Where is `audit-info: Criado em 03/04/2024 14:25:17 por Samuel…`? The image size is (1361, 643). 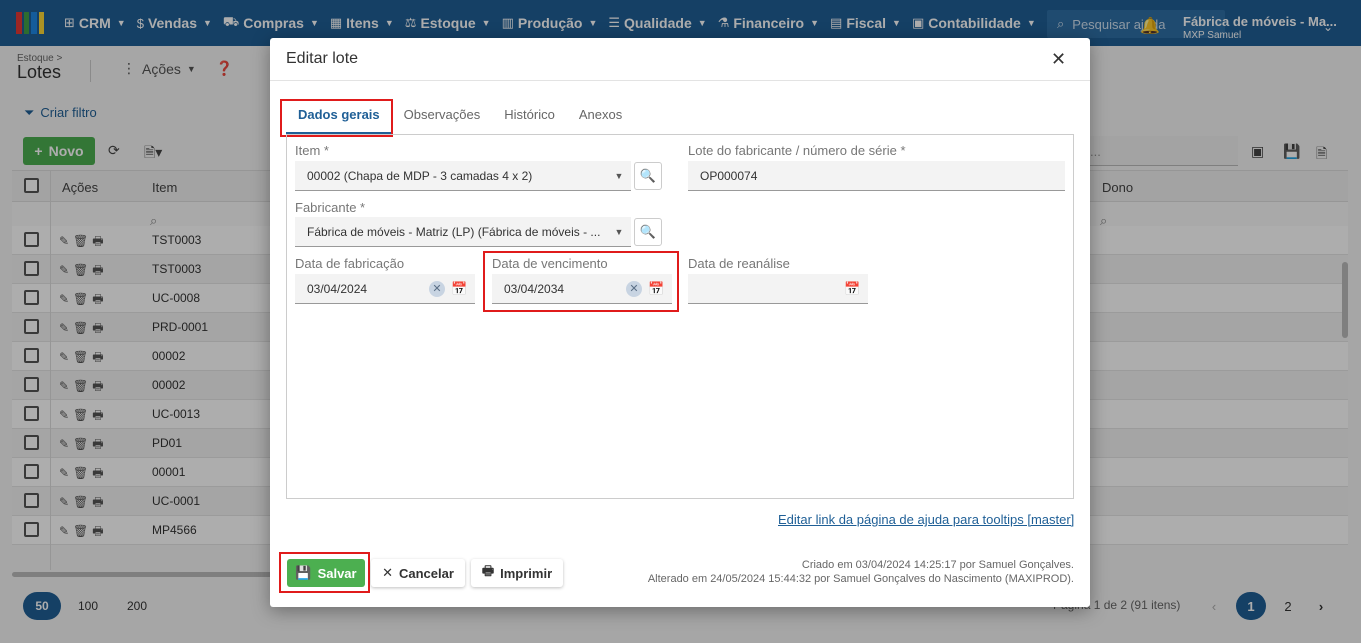 audit-info: Criado em 03/04/2024 14:25:17 por Samuel… is located at coordinates (861, 572).